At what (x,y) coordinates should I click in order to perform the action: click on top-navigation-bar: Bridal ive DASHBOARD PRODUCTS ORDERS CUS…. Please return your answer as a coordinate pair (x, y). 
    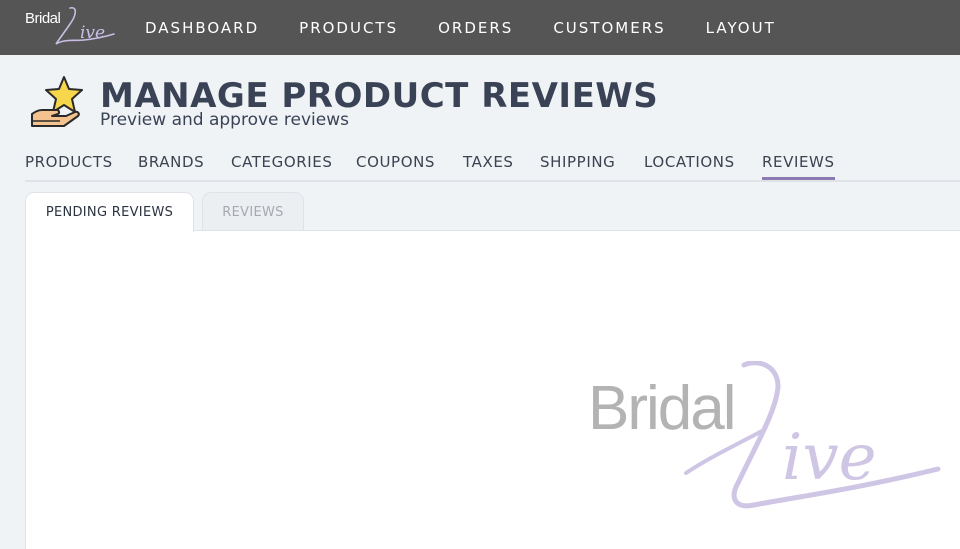
    Looking at the image, I should click on (480, 27).